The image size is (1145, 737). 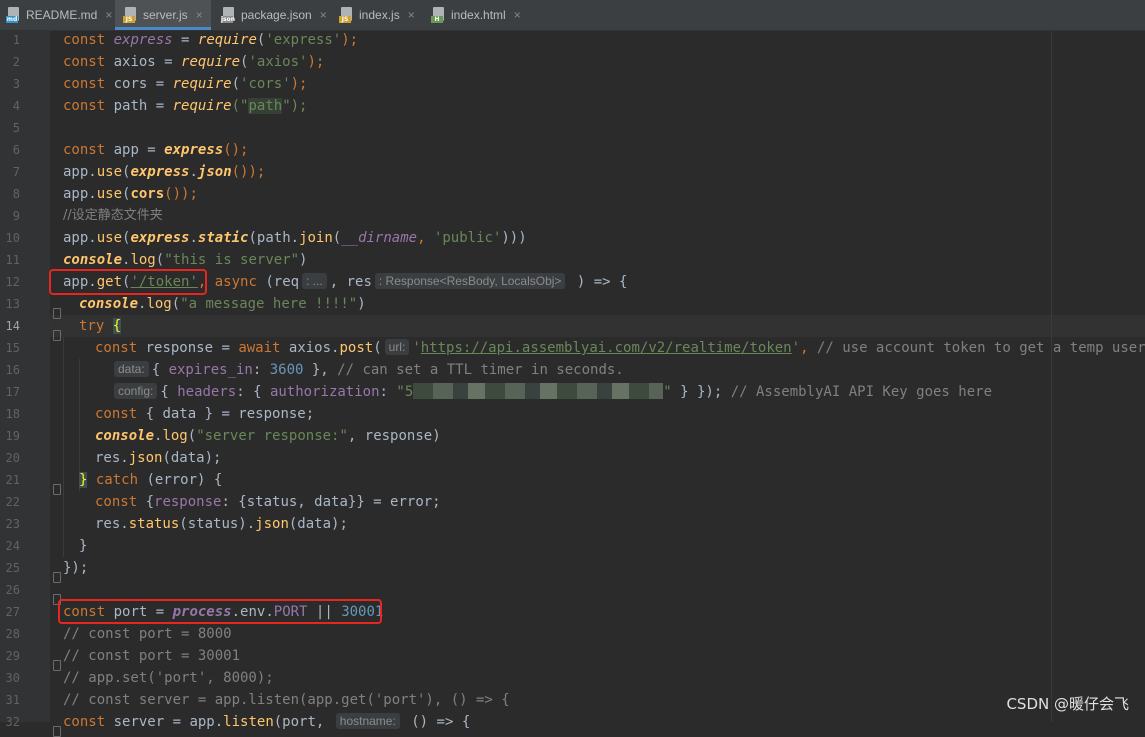 What do you see at coordinates (192, 458) in the screenshot?
I see `code-text: (data);` at bounding box center [192, 458].